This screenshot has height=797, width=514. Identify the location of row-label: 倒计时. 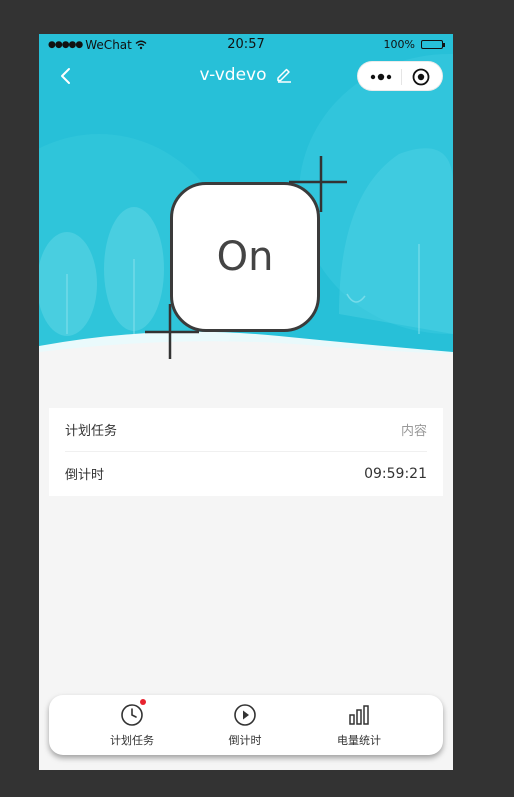
(85, 475).